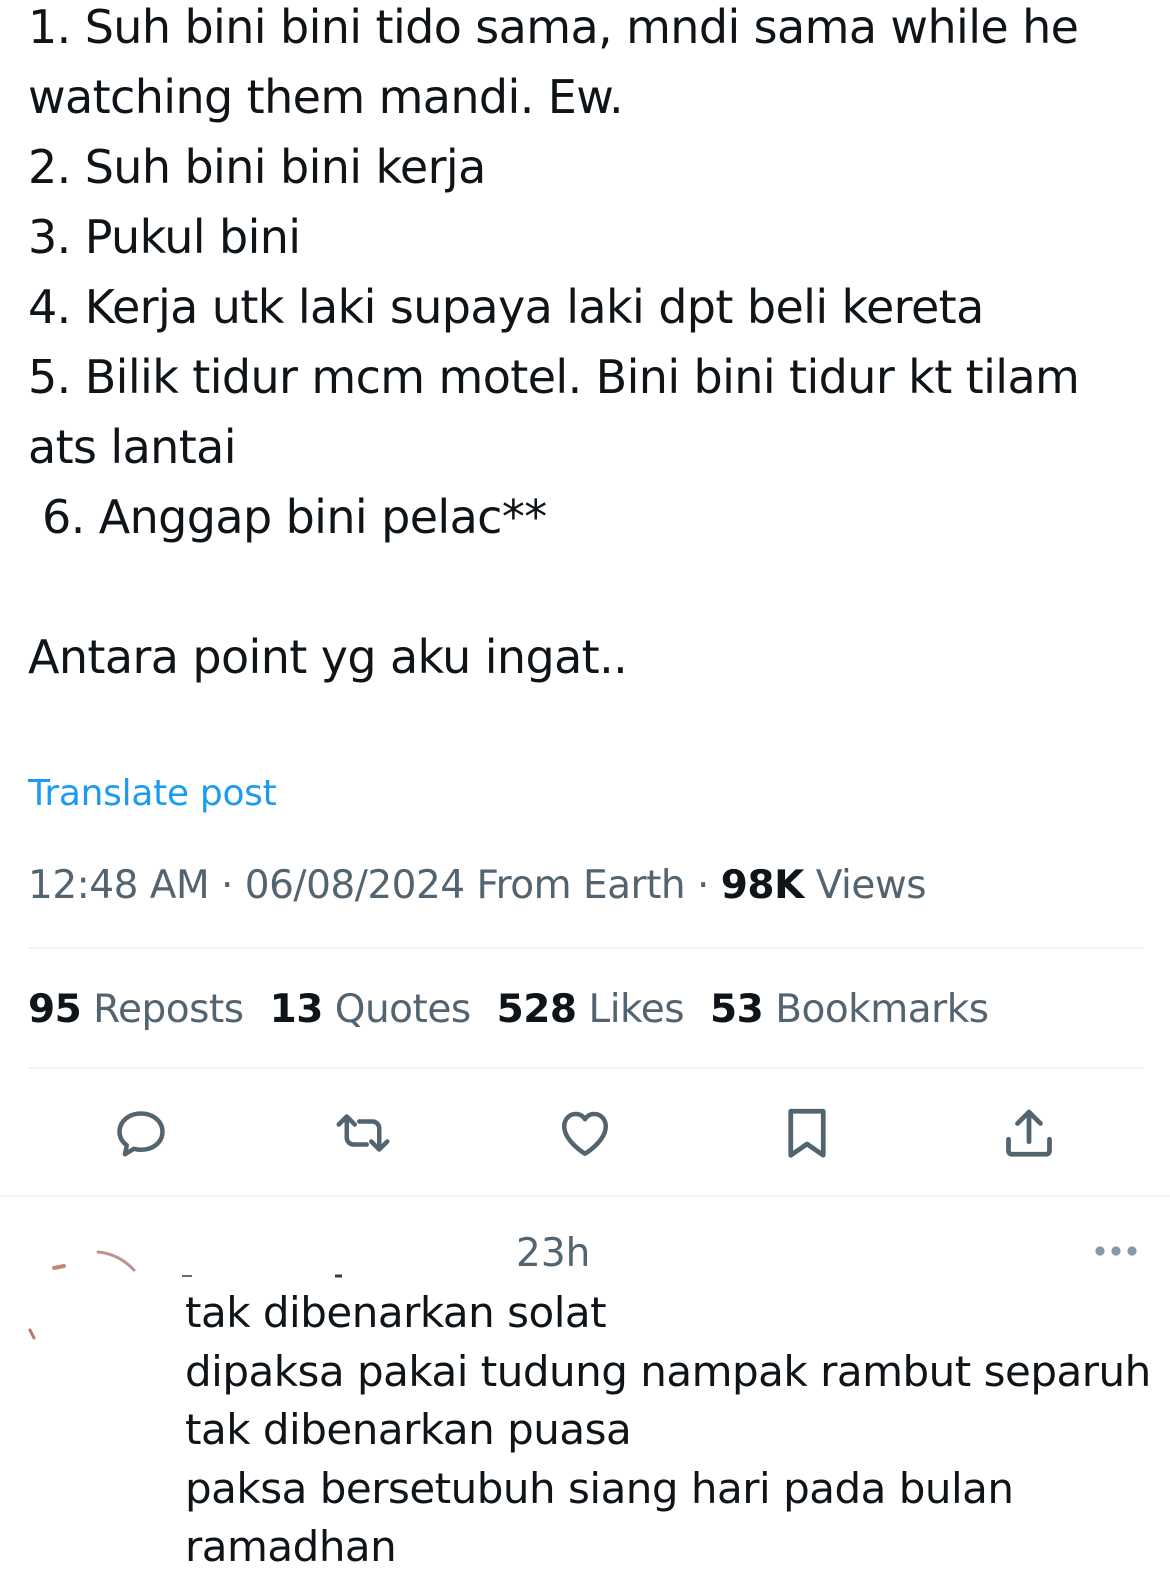  I want to click on reply-icon, so click(141, 1134).